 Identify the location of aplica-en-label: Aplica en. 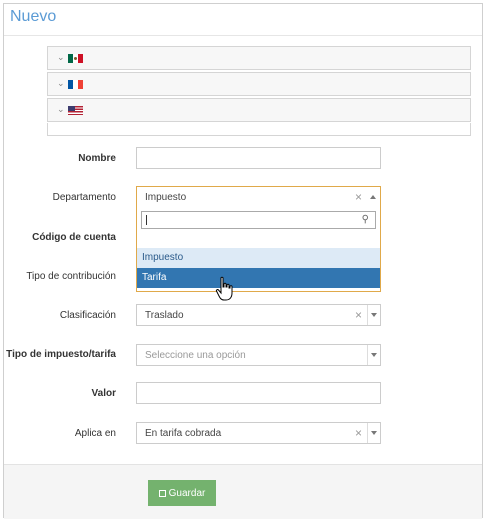
(95, 433).